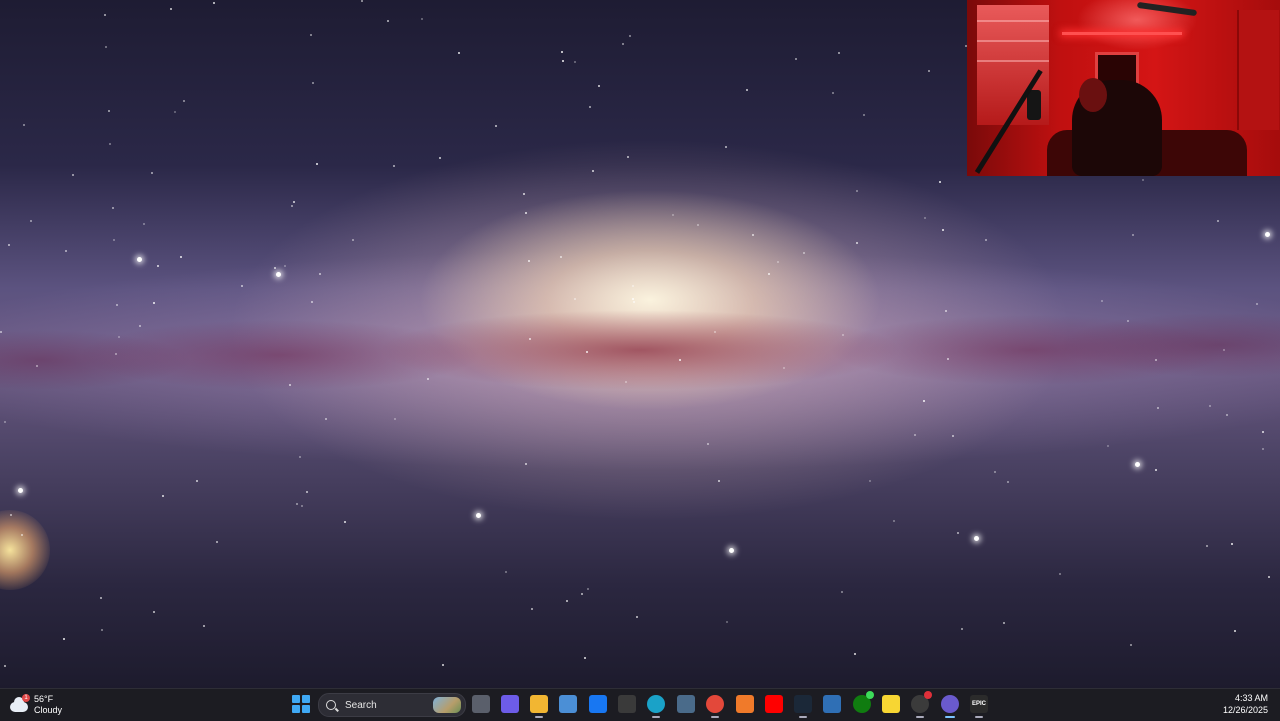  I want to click on steam-icon, so click(803, 706).